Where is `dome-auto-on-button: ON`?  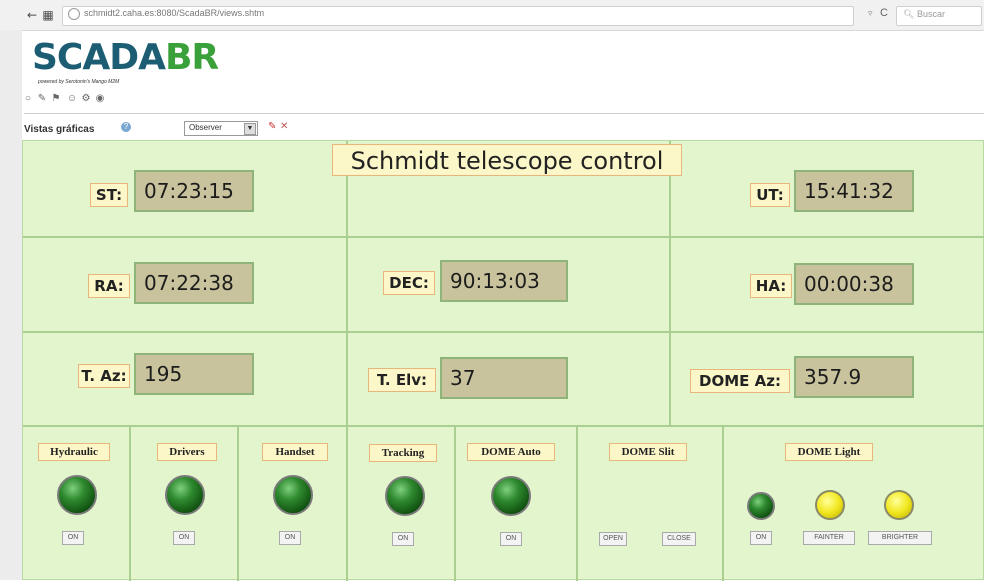
dome-auto-on-button: ON is located at coordinates (511, 539).